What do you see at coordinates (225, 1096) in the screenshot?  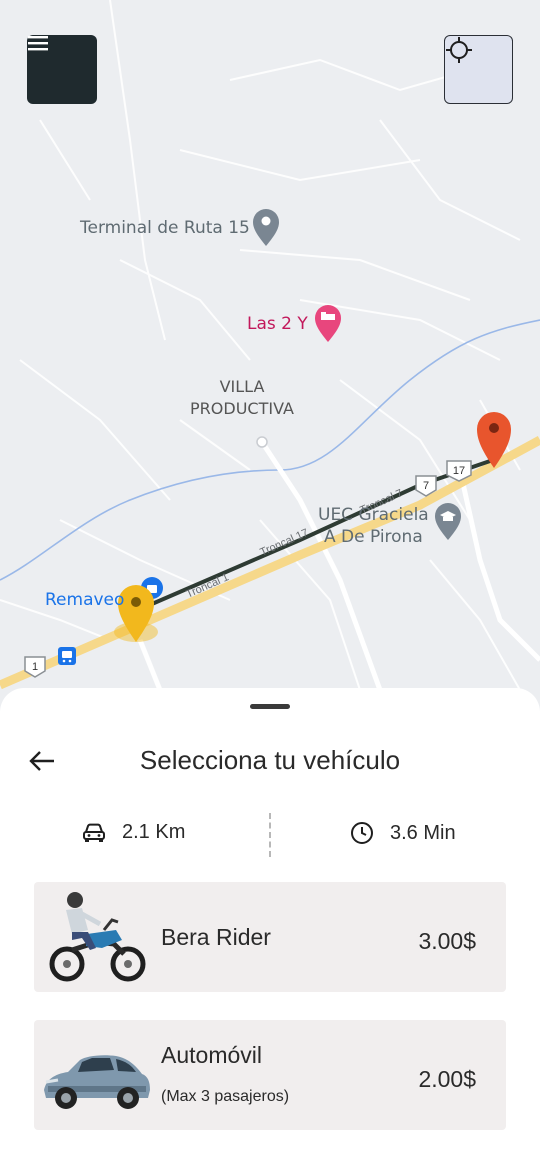 I see `vehicle-capacity: (Max 3 pasajeros)` at bounding box center [225, 1096].